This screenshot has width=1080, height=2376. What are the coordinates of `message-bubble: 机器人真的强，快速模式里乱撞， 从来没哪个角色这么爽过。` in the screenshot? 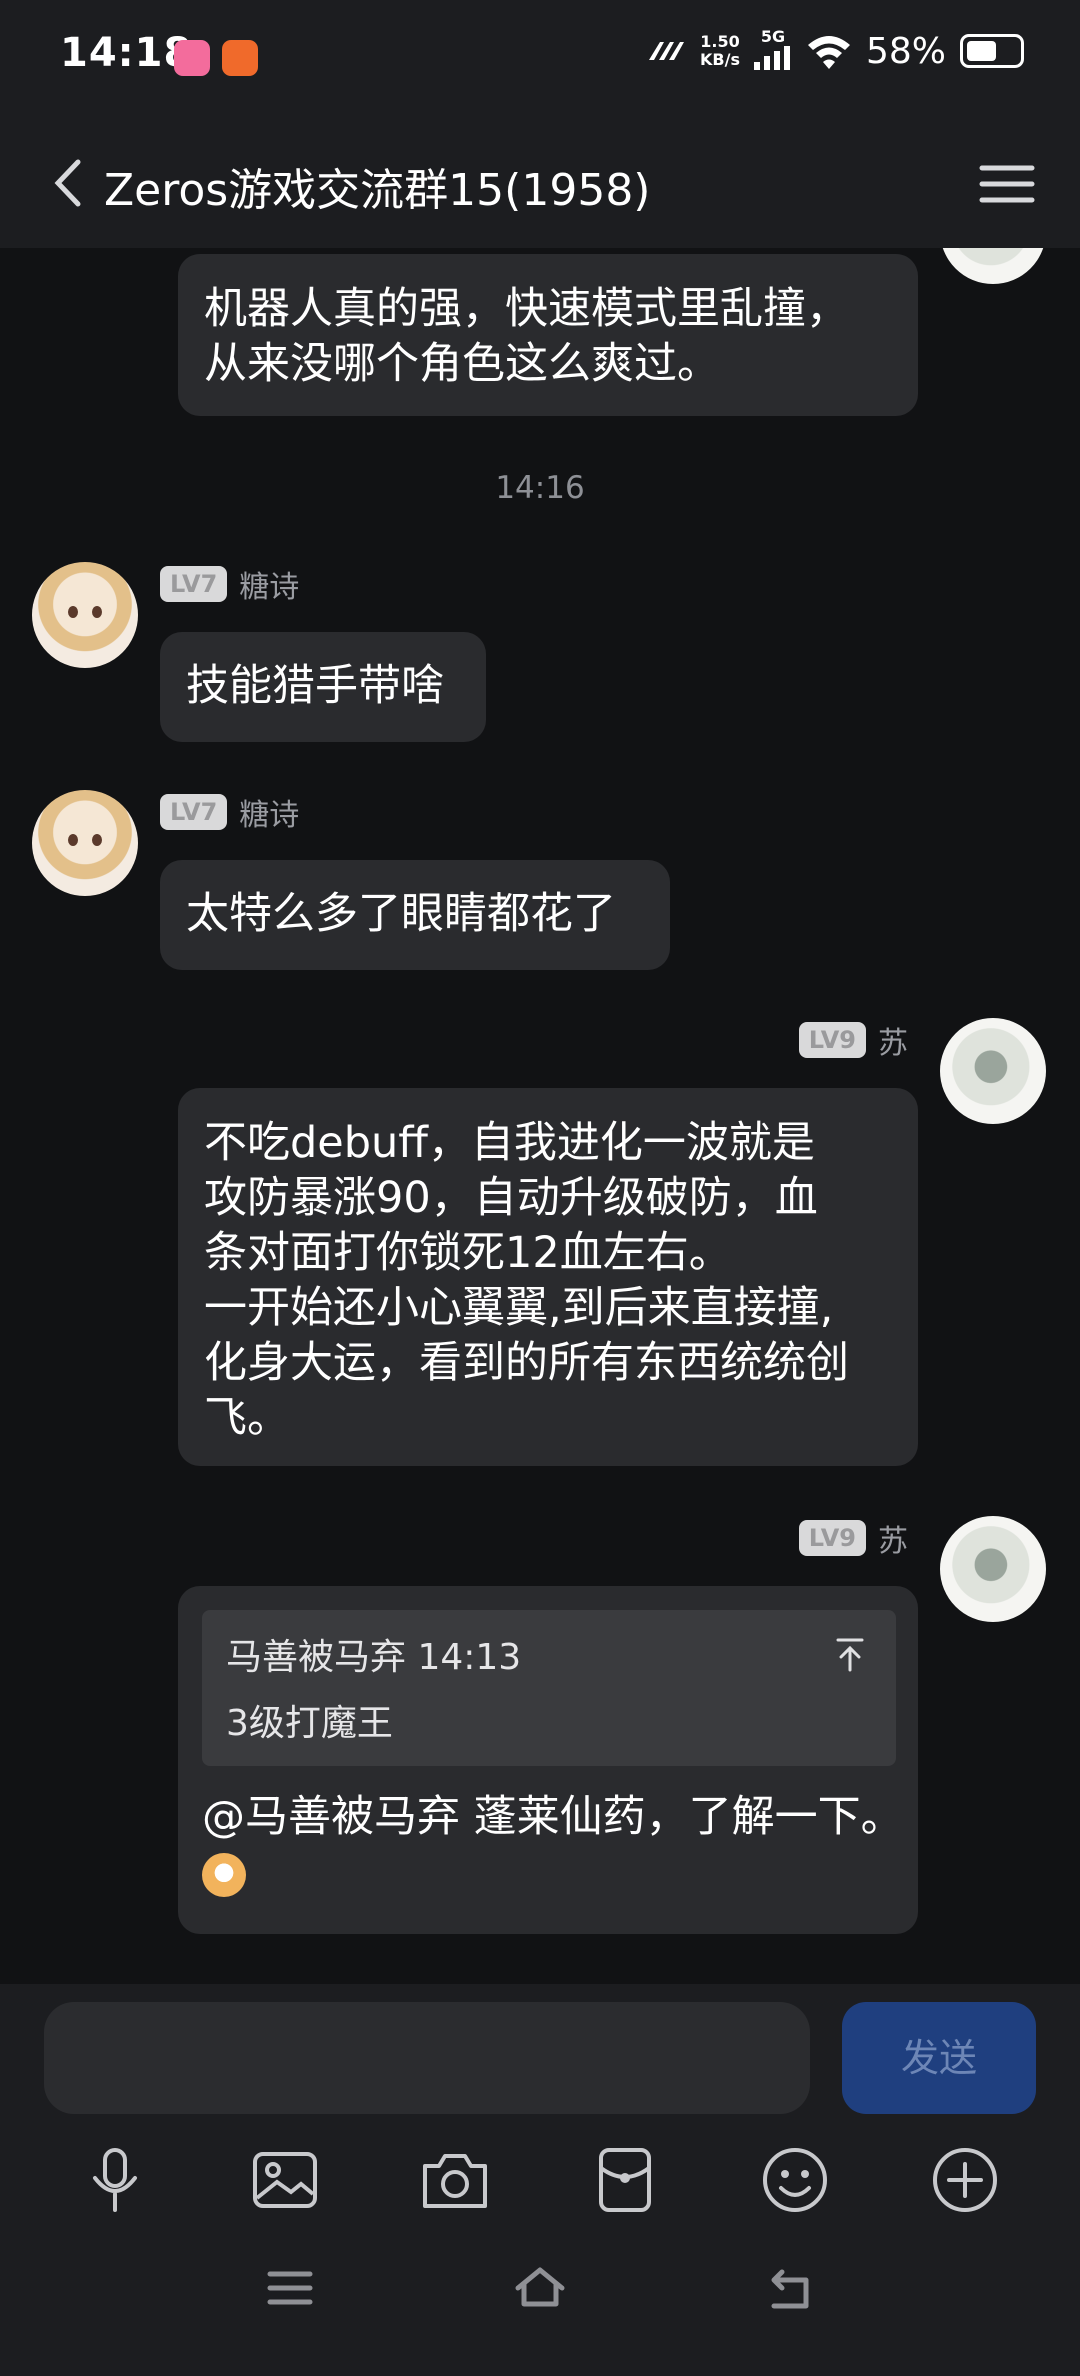 It's located at (548, 335).